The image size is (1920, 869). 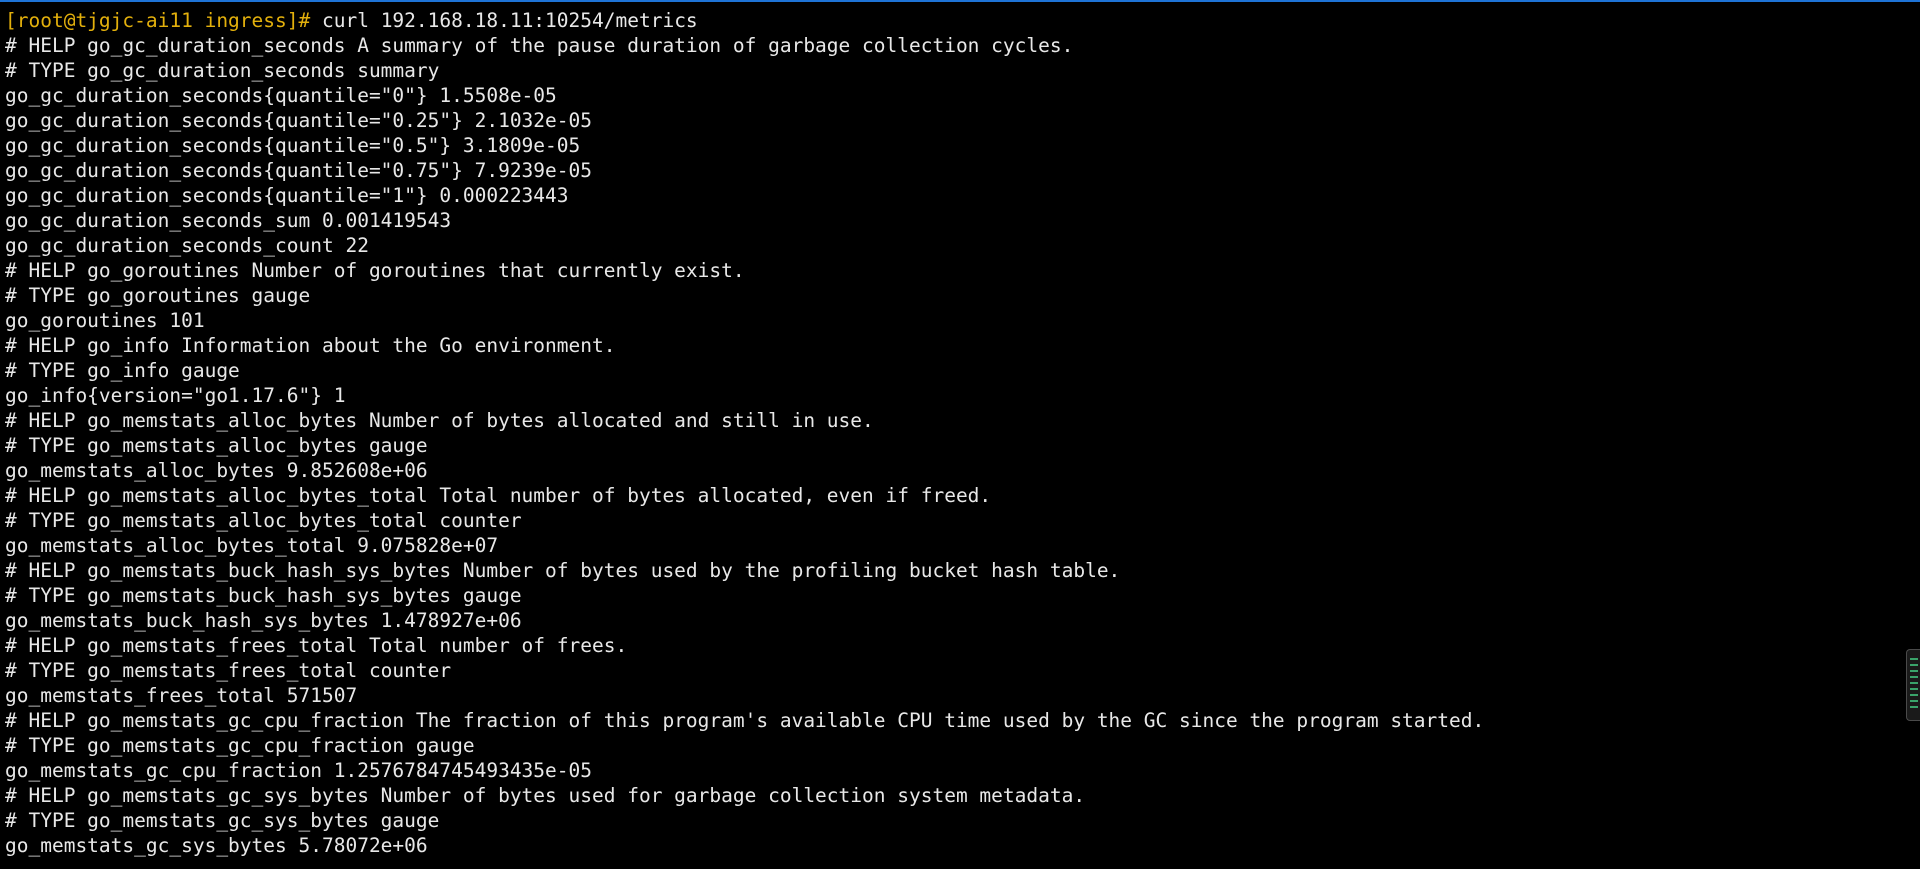 What do you see at coordinates (228, 670) in the screenshot?
I see `output-line: # TYPE go_memstats_frees_total counter` at bounding box center [228, 670].